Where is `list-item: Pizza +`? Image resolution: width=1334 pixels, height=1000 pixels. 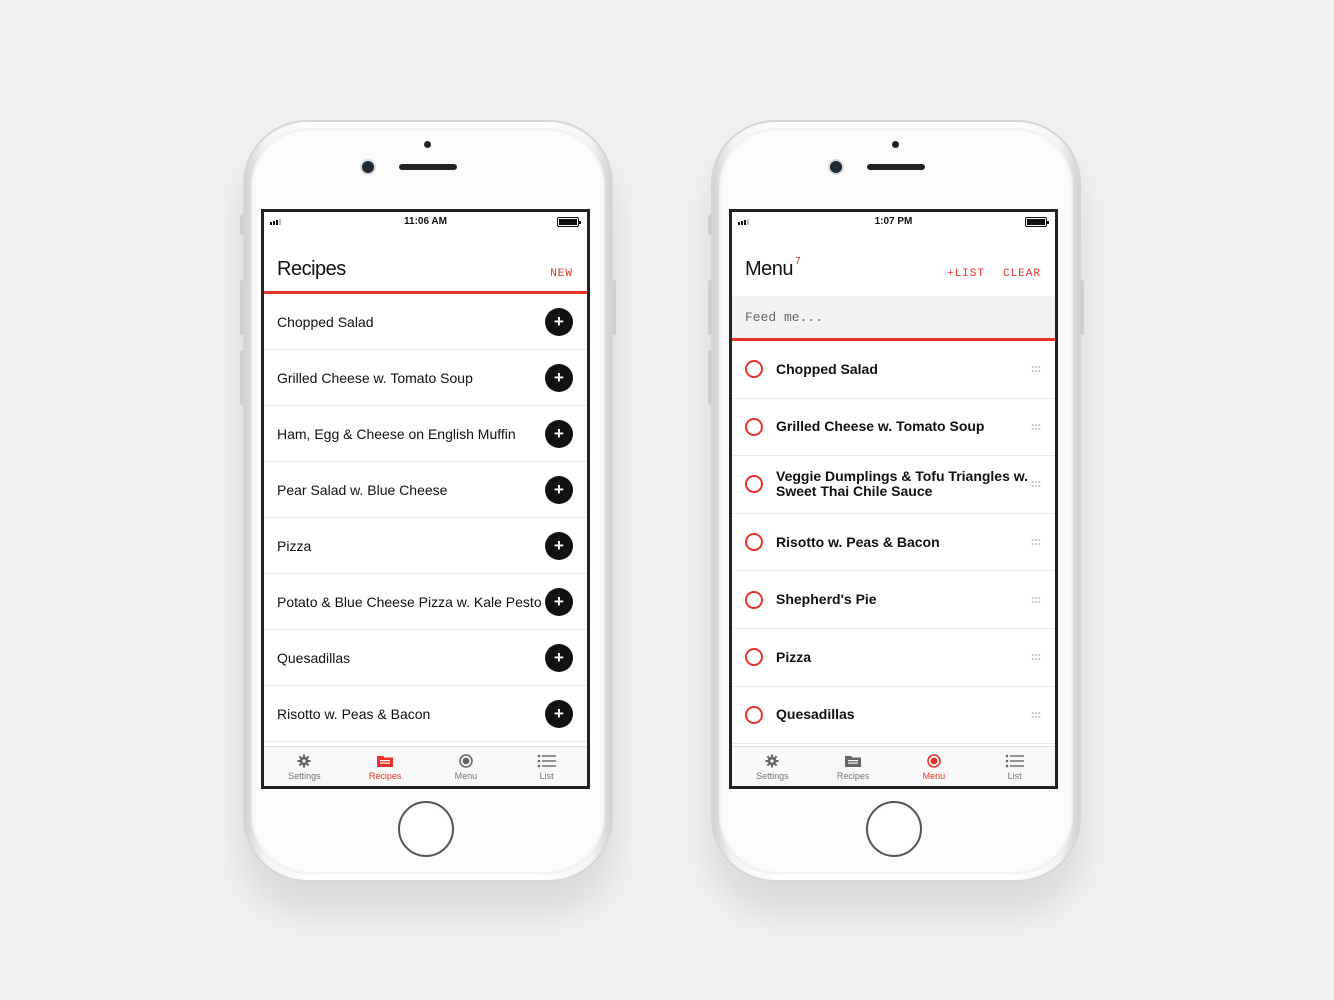 list-item: Pizza + is located at coordinates (425, 546).